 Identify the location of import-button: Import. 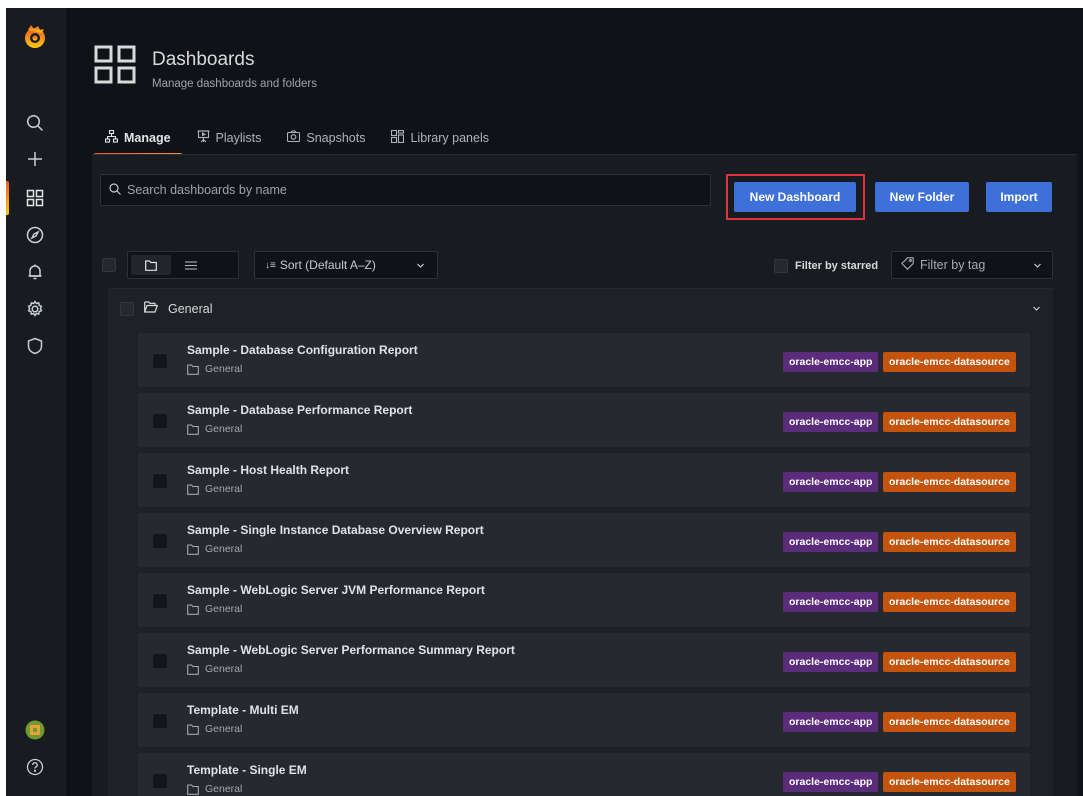
(1019, 197).